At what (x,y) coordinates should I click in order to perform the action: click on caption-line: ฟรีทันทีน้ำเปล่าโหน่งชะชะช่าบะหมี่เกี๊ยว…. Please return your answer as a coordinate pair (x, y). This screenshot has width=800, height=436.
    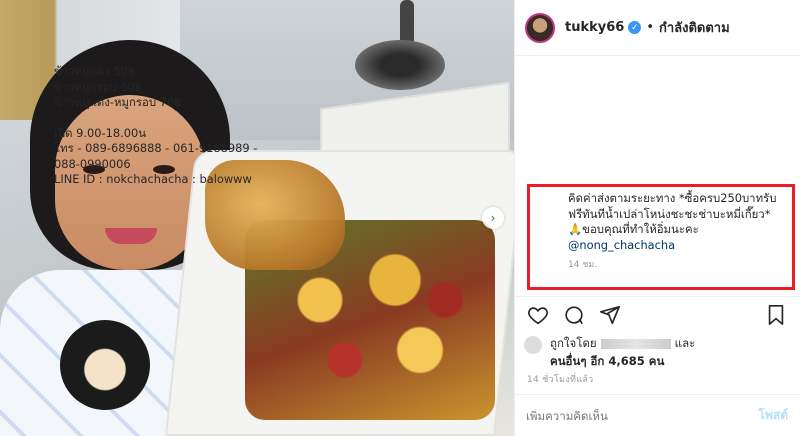
    Looking at the image, I should click on (669, 213).